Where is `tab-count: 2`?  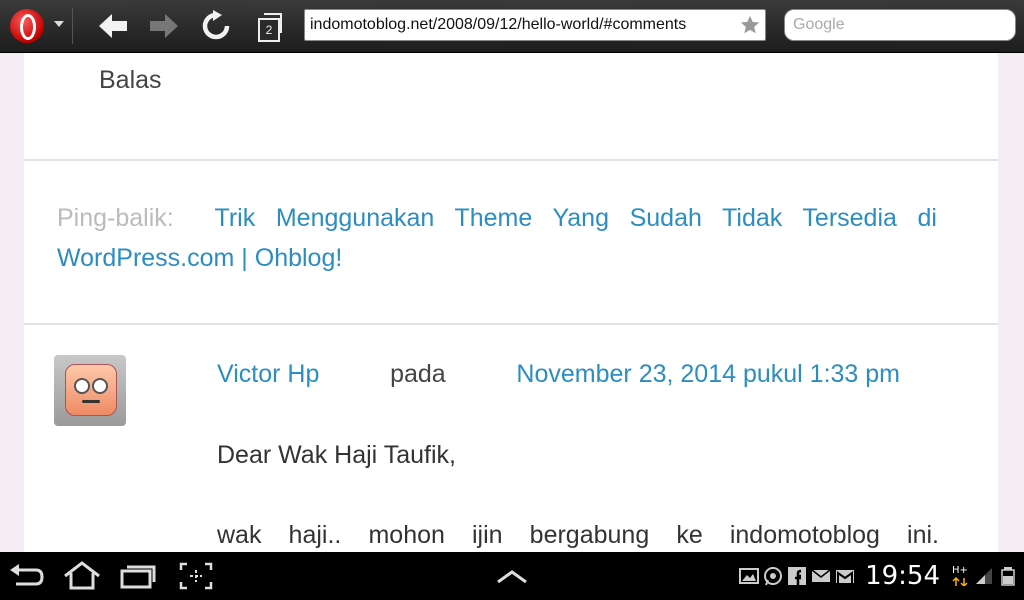
tab-count: 2 is located at coordinates (269, 30).